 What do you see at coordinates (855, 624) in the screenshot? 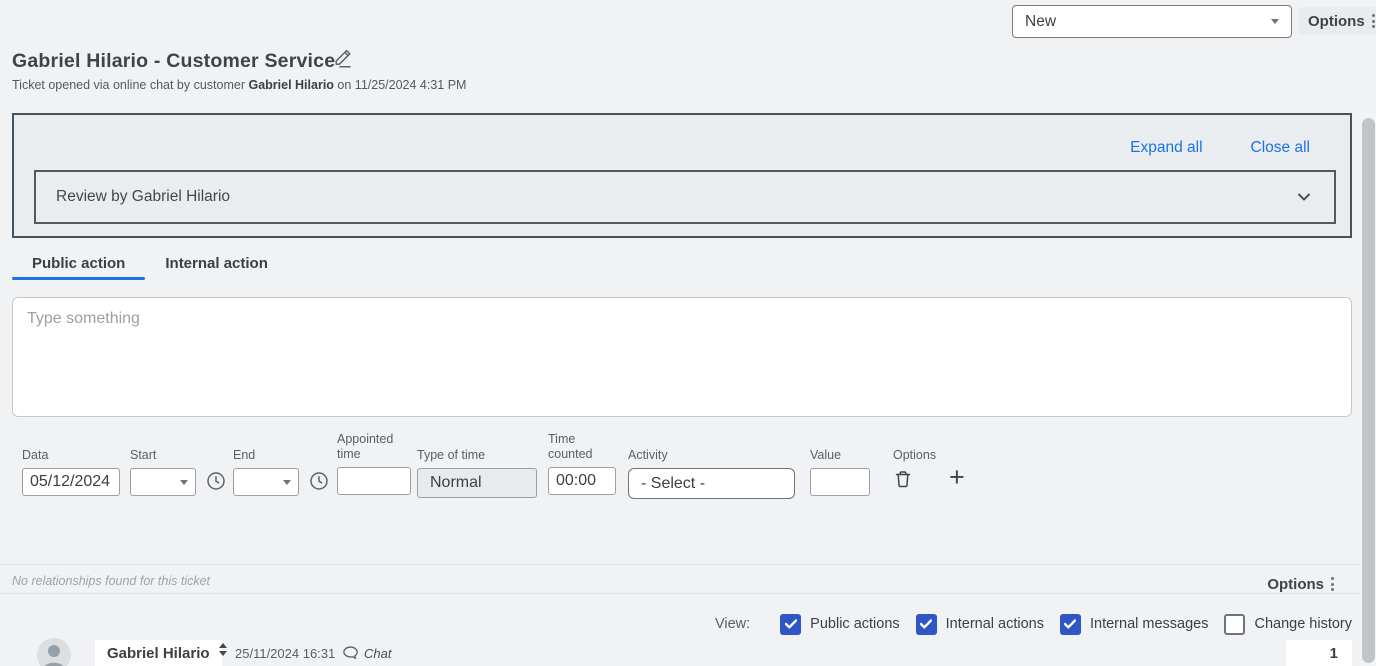
I see `filter-label: Public actions` at bounding box center [855, 624].